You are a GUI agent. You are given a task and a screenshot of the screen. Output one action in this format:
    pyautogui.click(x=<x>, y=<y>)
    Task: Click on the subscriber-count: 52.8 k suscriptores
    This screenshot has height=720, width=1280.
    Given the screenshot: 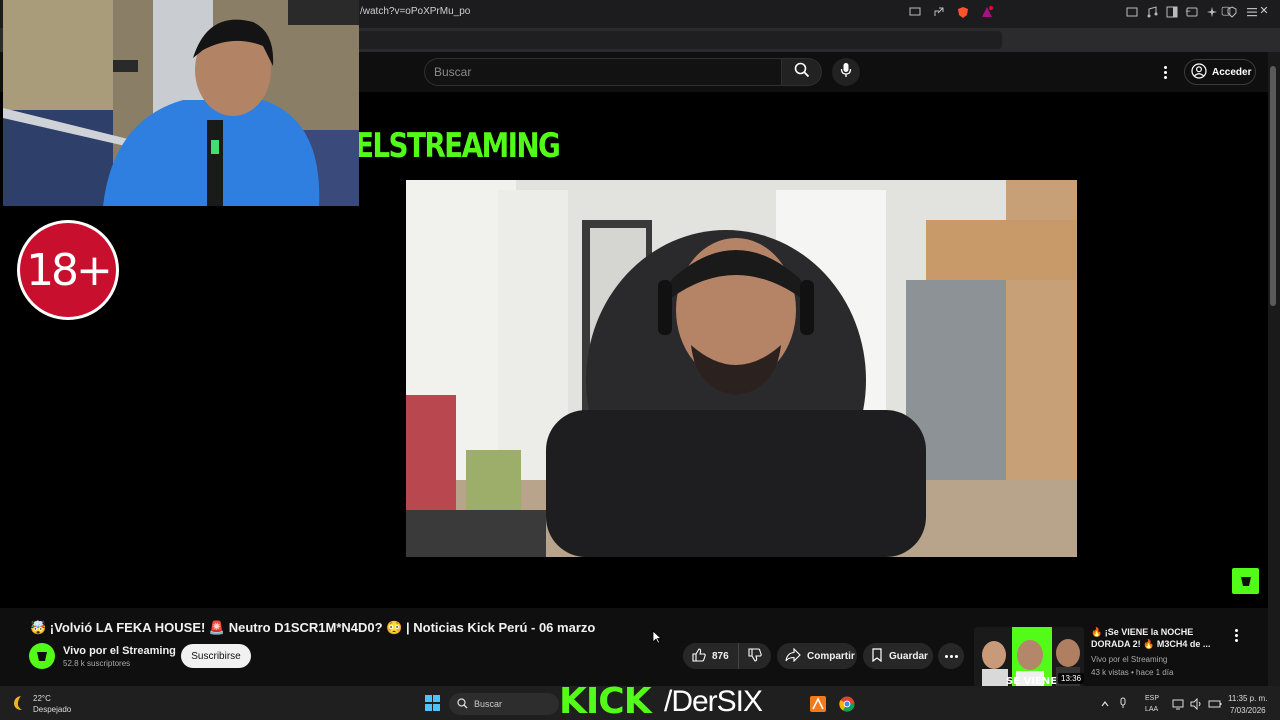 What is the action you would take?
    pyautogui.click(x=97, y=663)
    